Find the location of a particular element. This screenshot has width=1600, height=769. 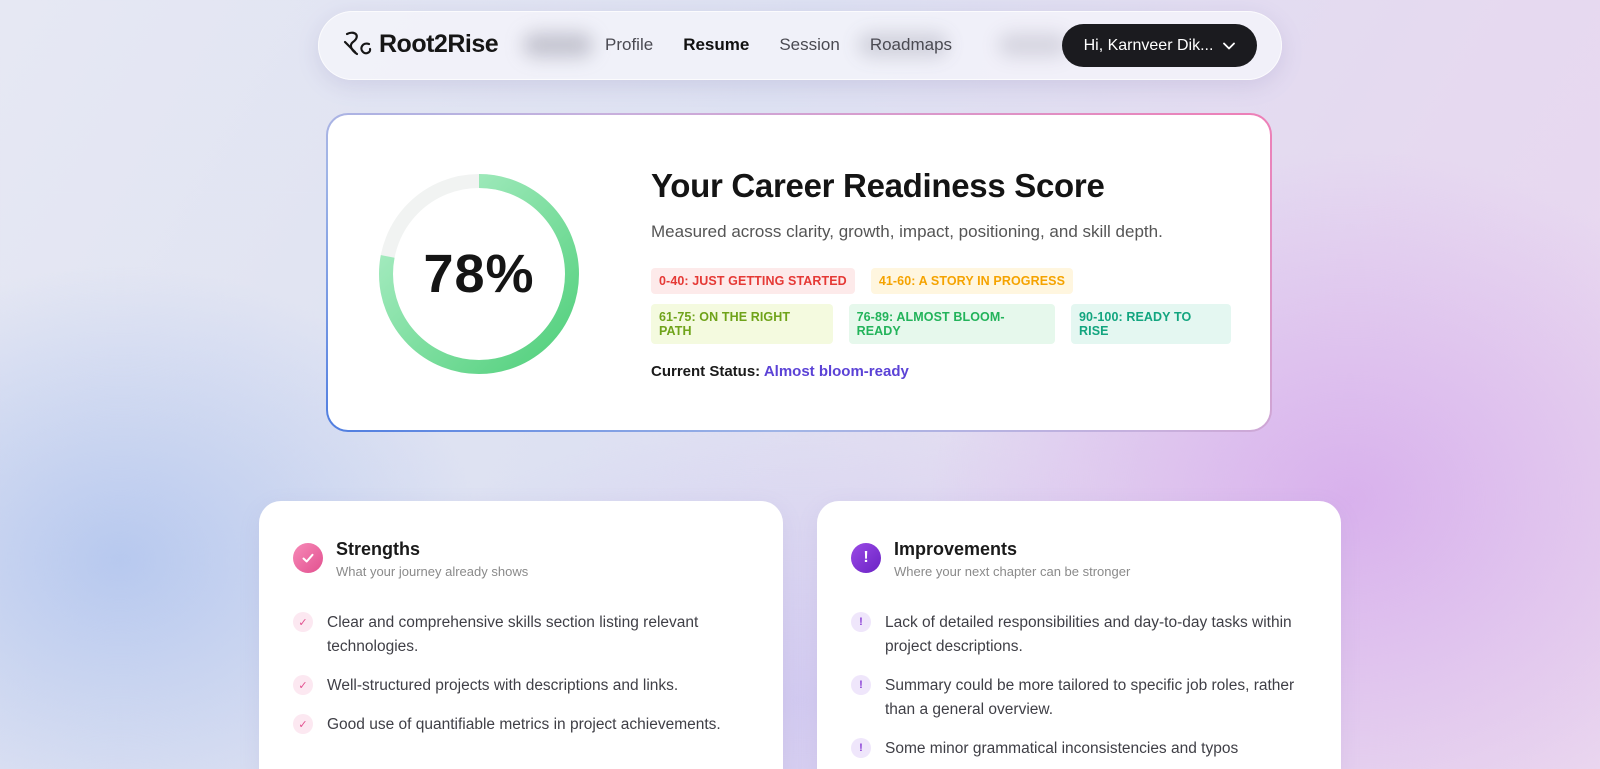

strengths-subtitle: What your journey already shows is located at coordinates (432, 571).